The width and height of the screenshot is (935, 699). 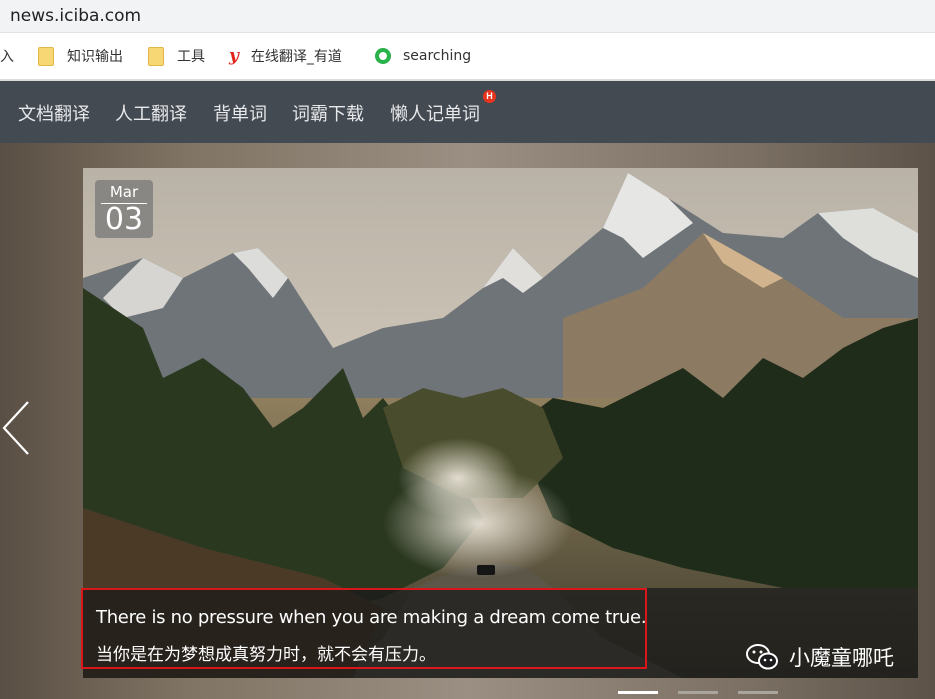 What do you see at coordinates (240, 113) in the screenshot?
I see `nav-item-vocabulary: 背单词` at bounding box center [240, 113].